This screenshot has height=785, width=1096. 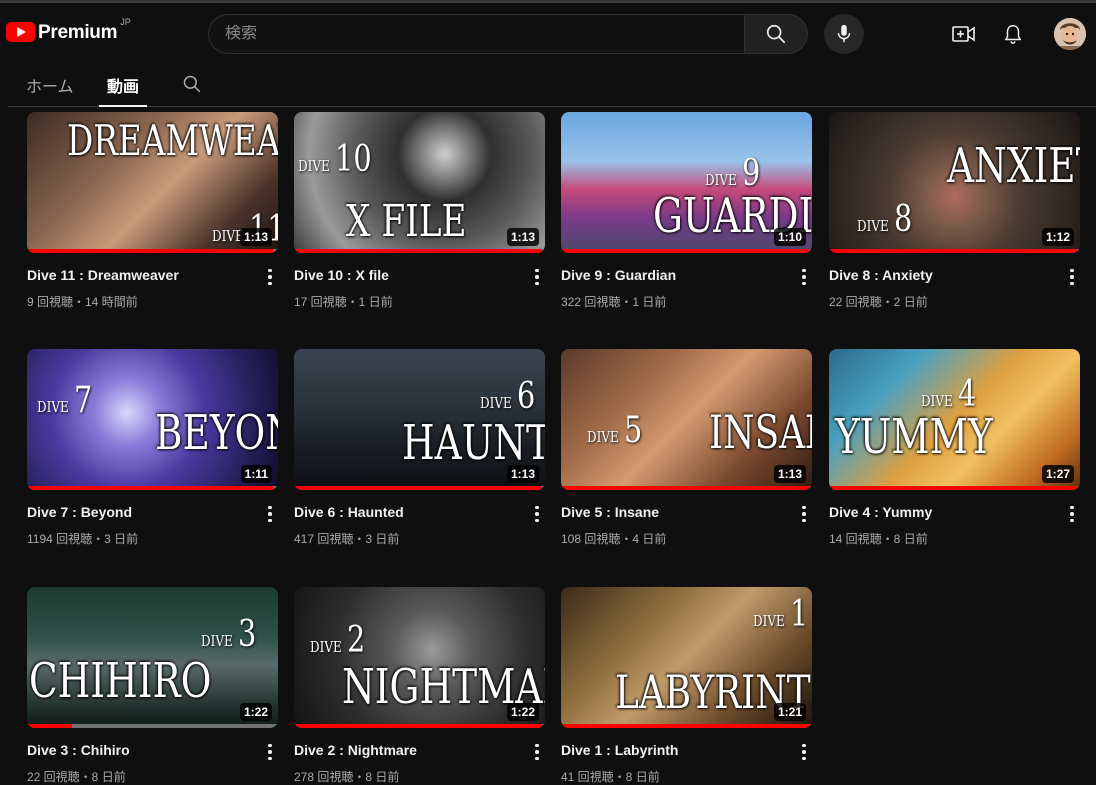 What do you see at coordinates (614, 302) in the screenshot?
I see `video-metadata: 322 回視聴・1 日前` at bounding box center [614, 302].